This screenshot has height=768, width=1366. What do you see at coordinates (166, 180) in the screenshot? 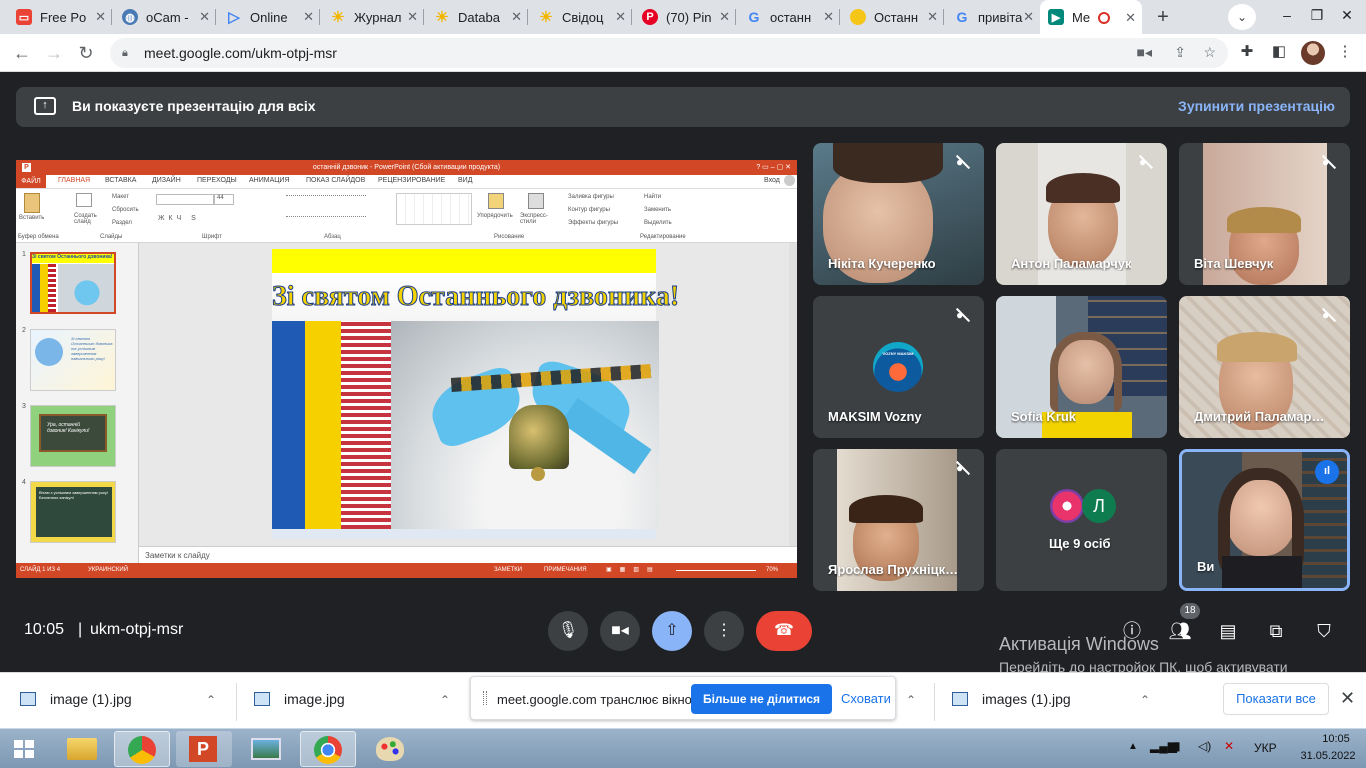
I see `ppt-tab-design: ДИЗАЙН` at bounding box center [166, 180].